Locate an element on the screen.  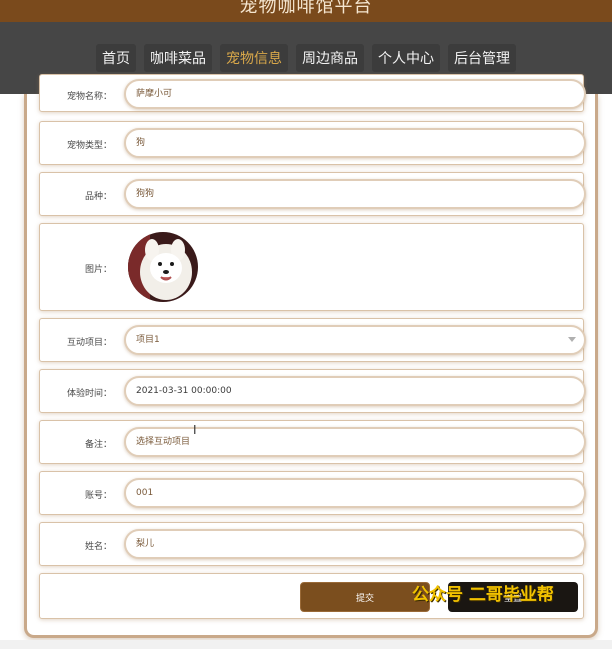
activity-selected-value: 项目1 is located at coordinates (148, 340).